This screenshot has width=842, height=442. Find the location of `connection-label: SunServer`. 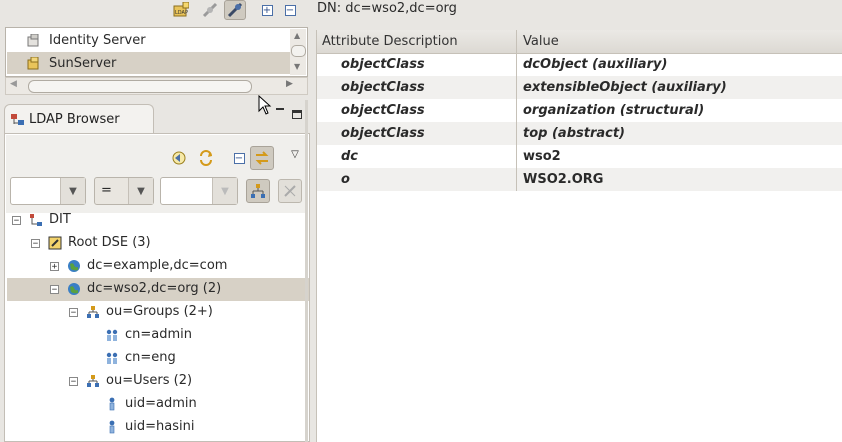

connection-label: SunServer is located at coordinates (83, 63).